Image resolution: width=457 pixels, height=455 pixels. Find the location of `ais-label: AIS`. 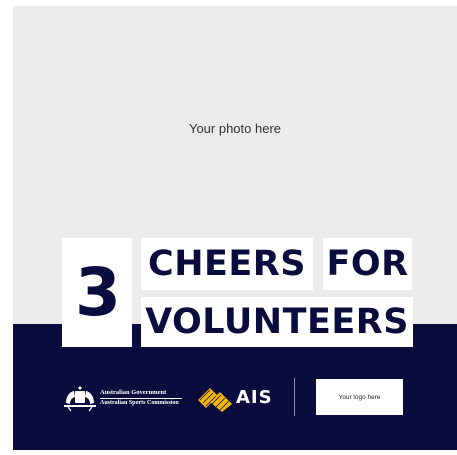

ais-label: AIS is located at coordinates (254, 397).